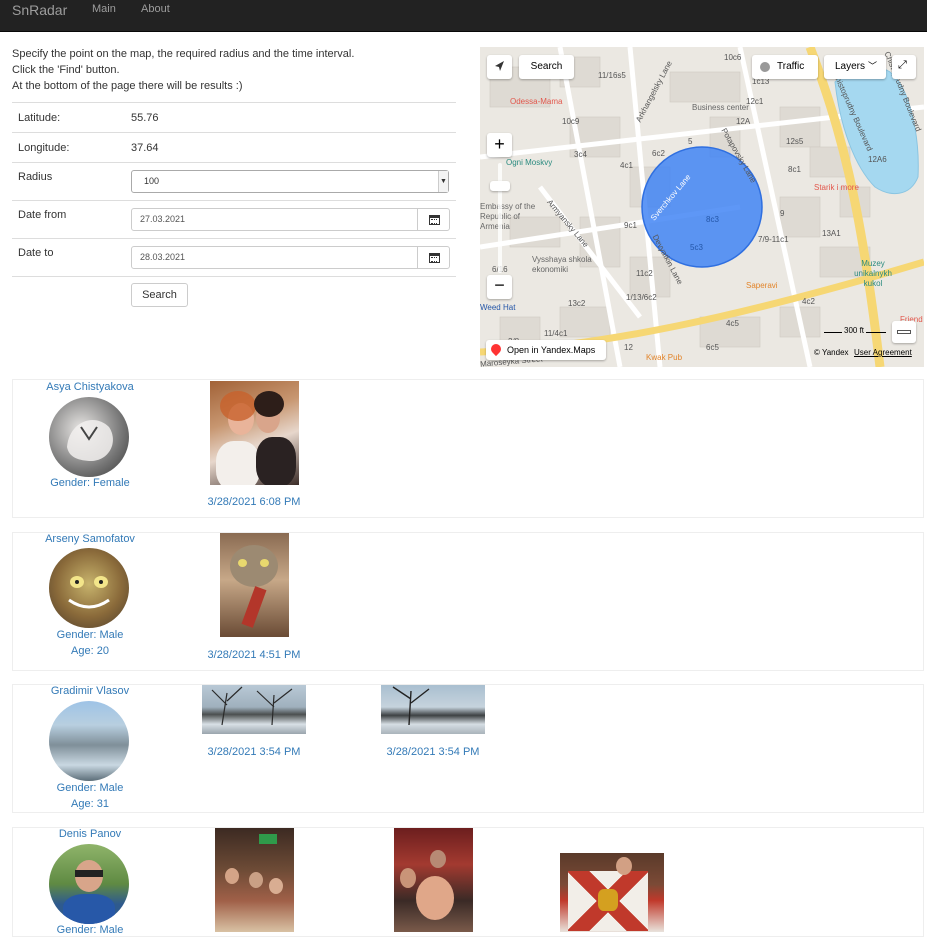 The width and height of the screenshot is (927, 938). What do you see at coordinates (42, 215) in the screenshot?
I see `date-from-label: Date from` at bounding box center [42, 215].